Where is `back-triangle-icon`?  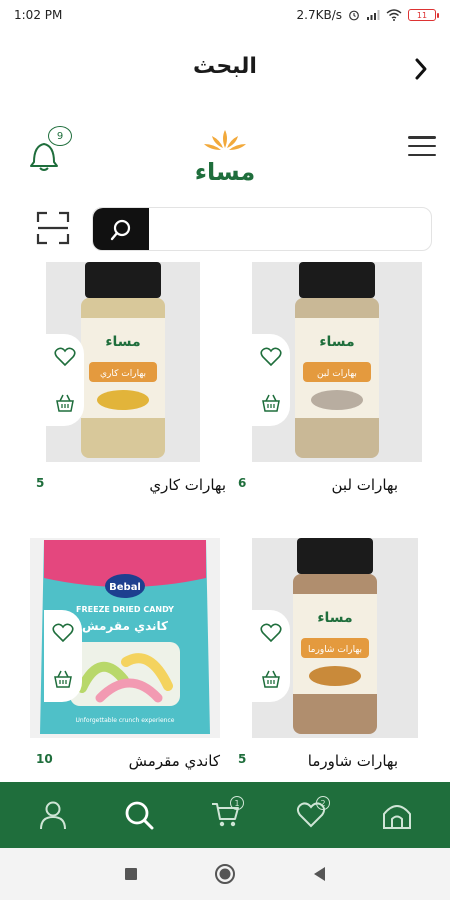 back-triangle-icon is located at coordinates (319, 874).